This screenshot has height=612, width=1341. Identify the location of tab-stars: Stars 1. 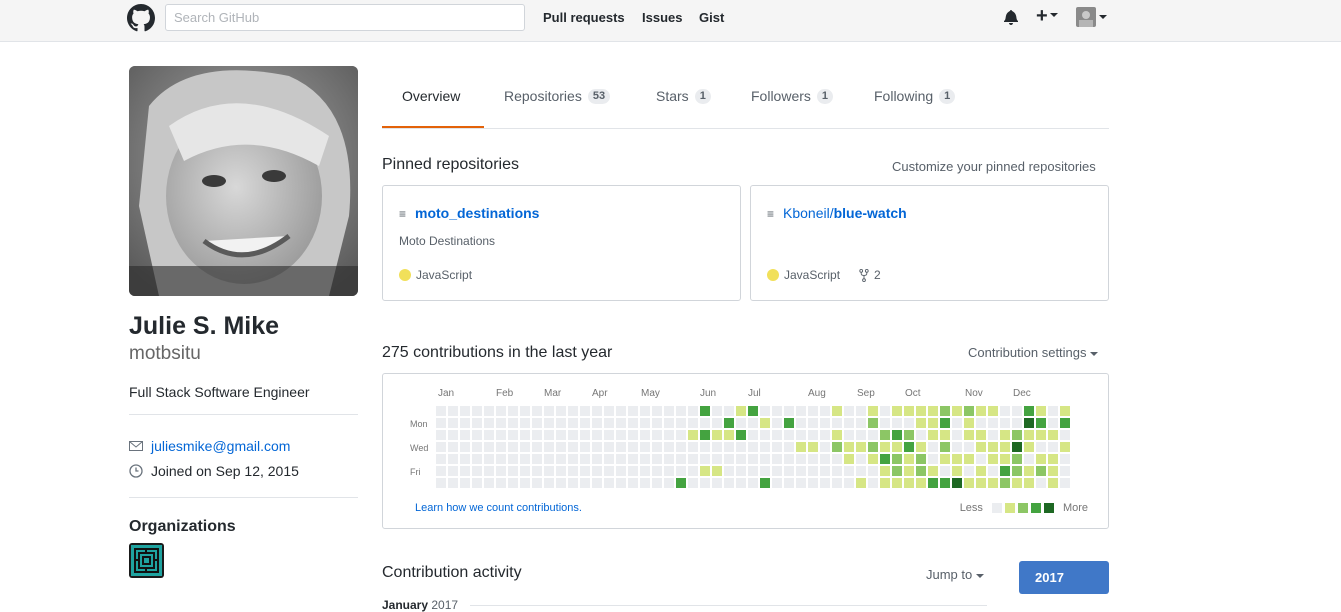
(683, 96).